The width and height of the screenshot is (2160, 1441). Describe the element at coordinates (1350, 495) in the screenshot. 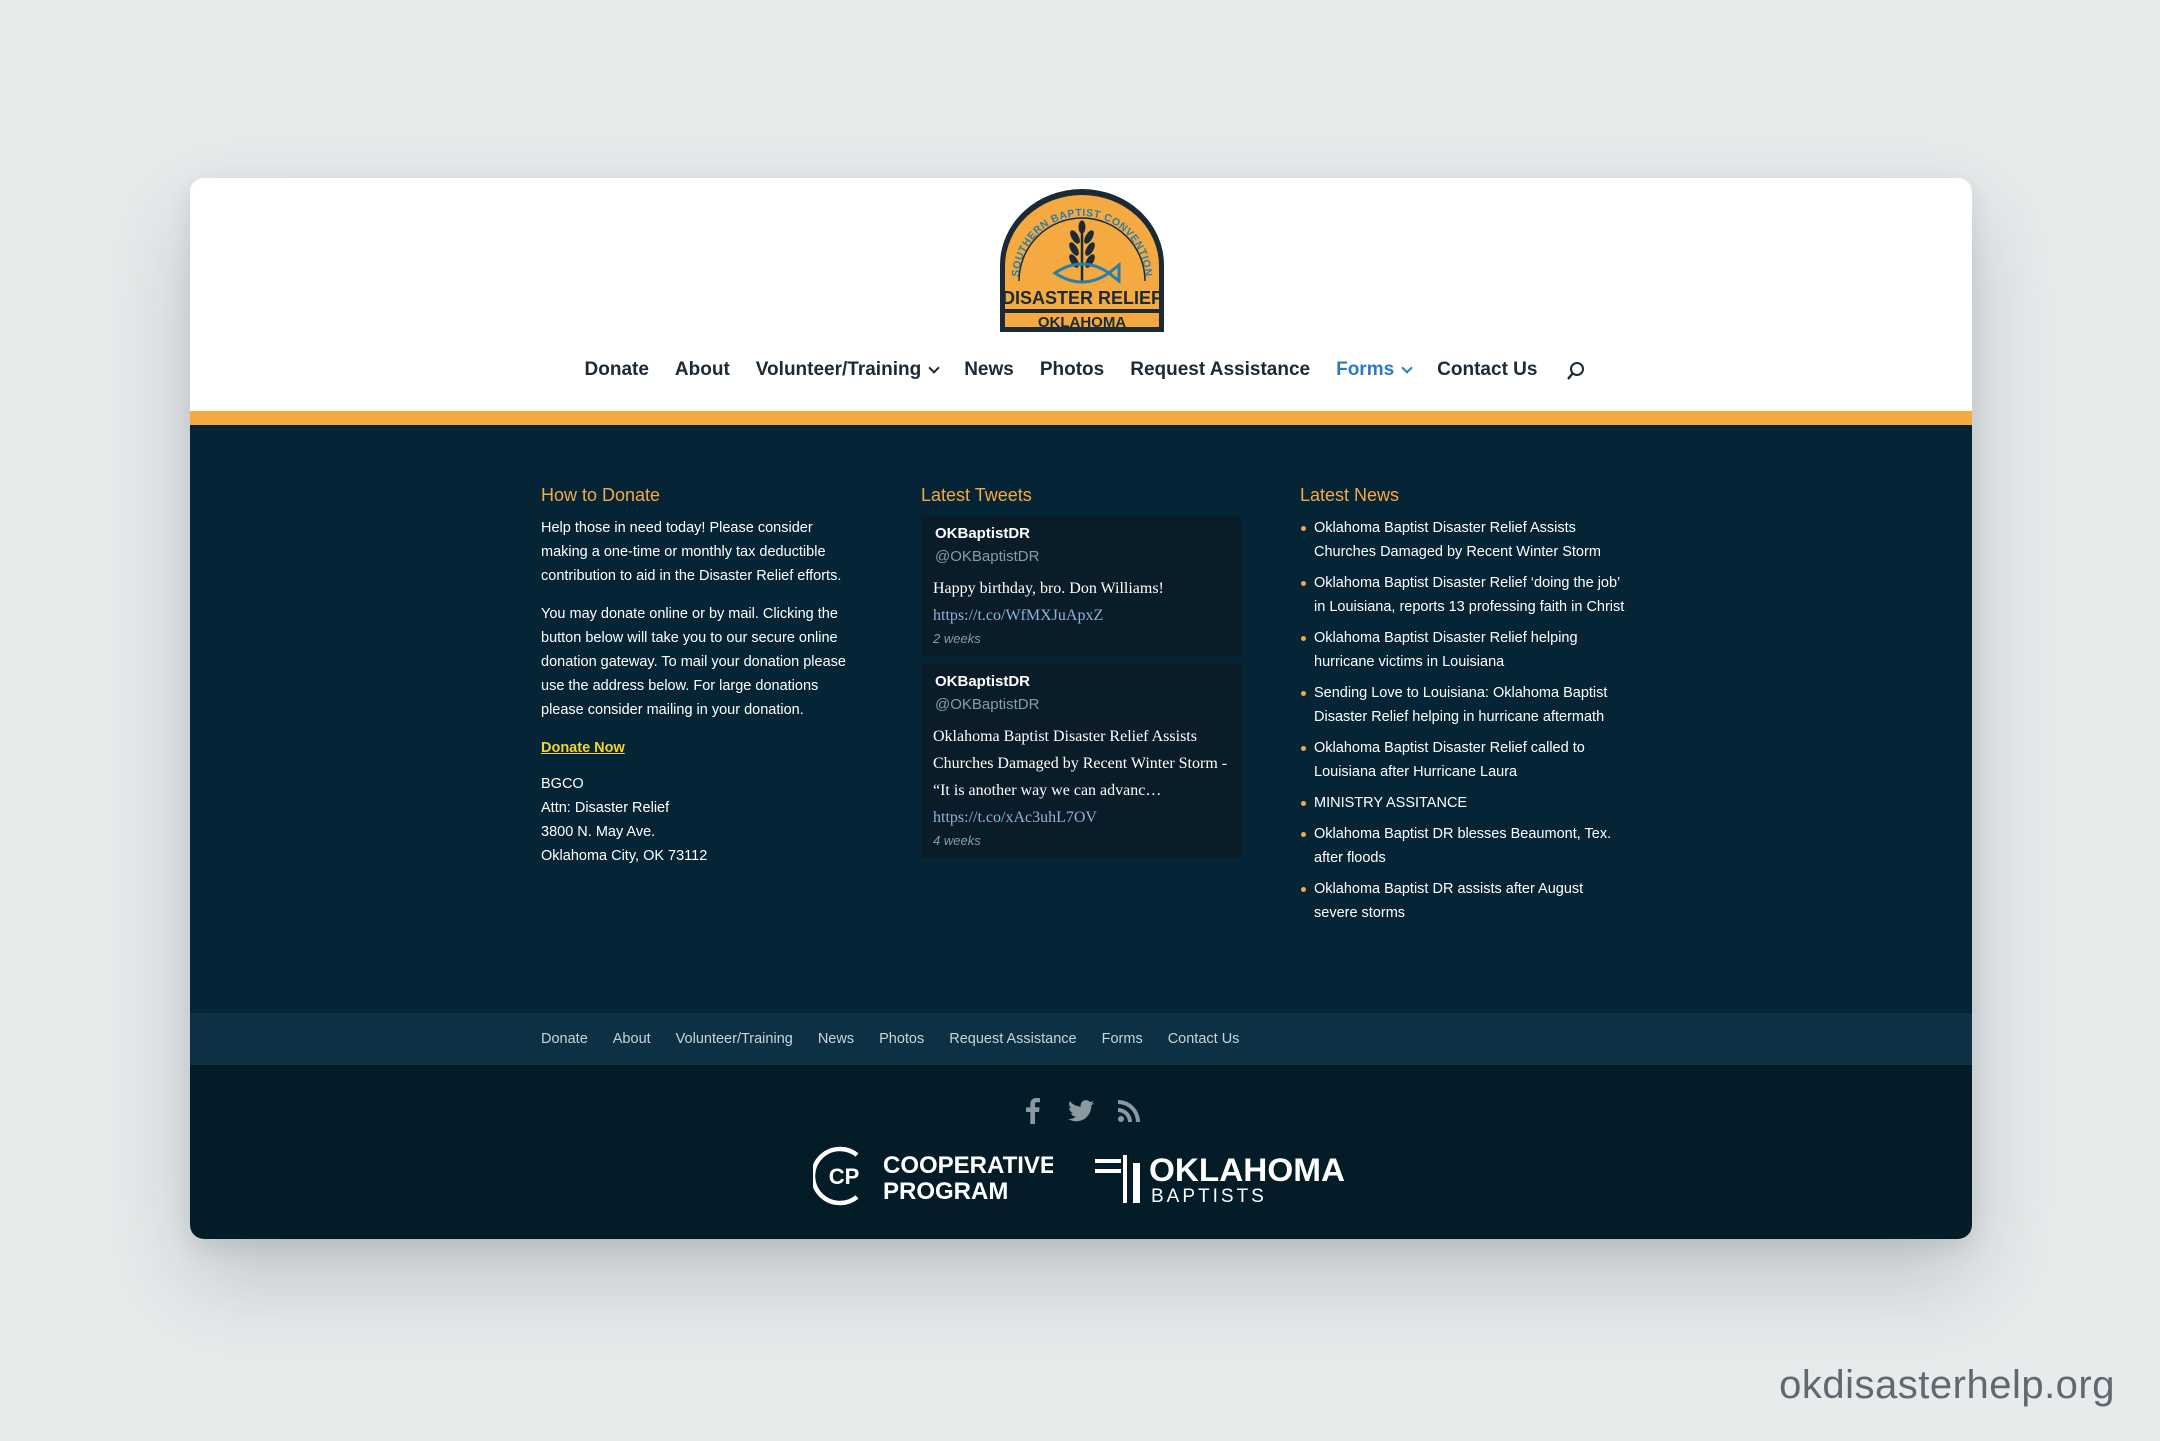

I see `news-title: Latest News` at that location.